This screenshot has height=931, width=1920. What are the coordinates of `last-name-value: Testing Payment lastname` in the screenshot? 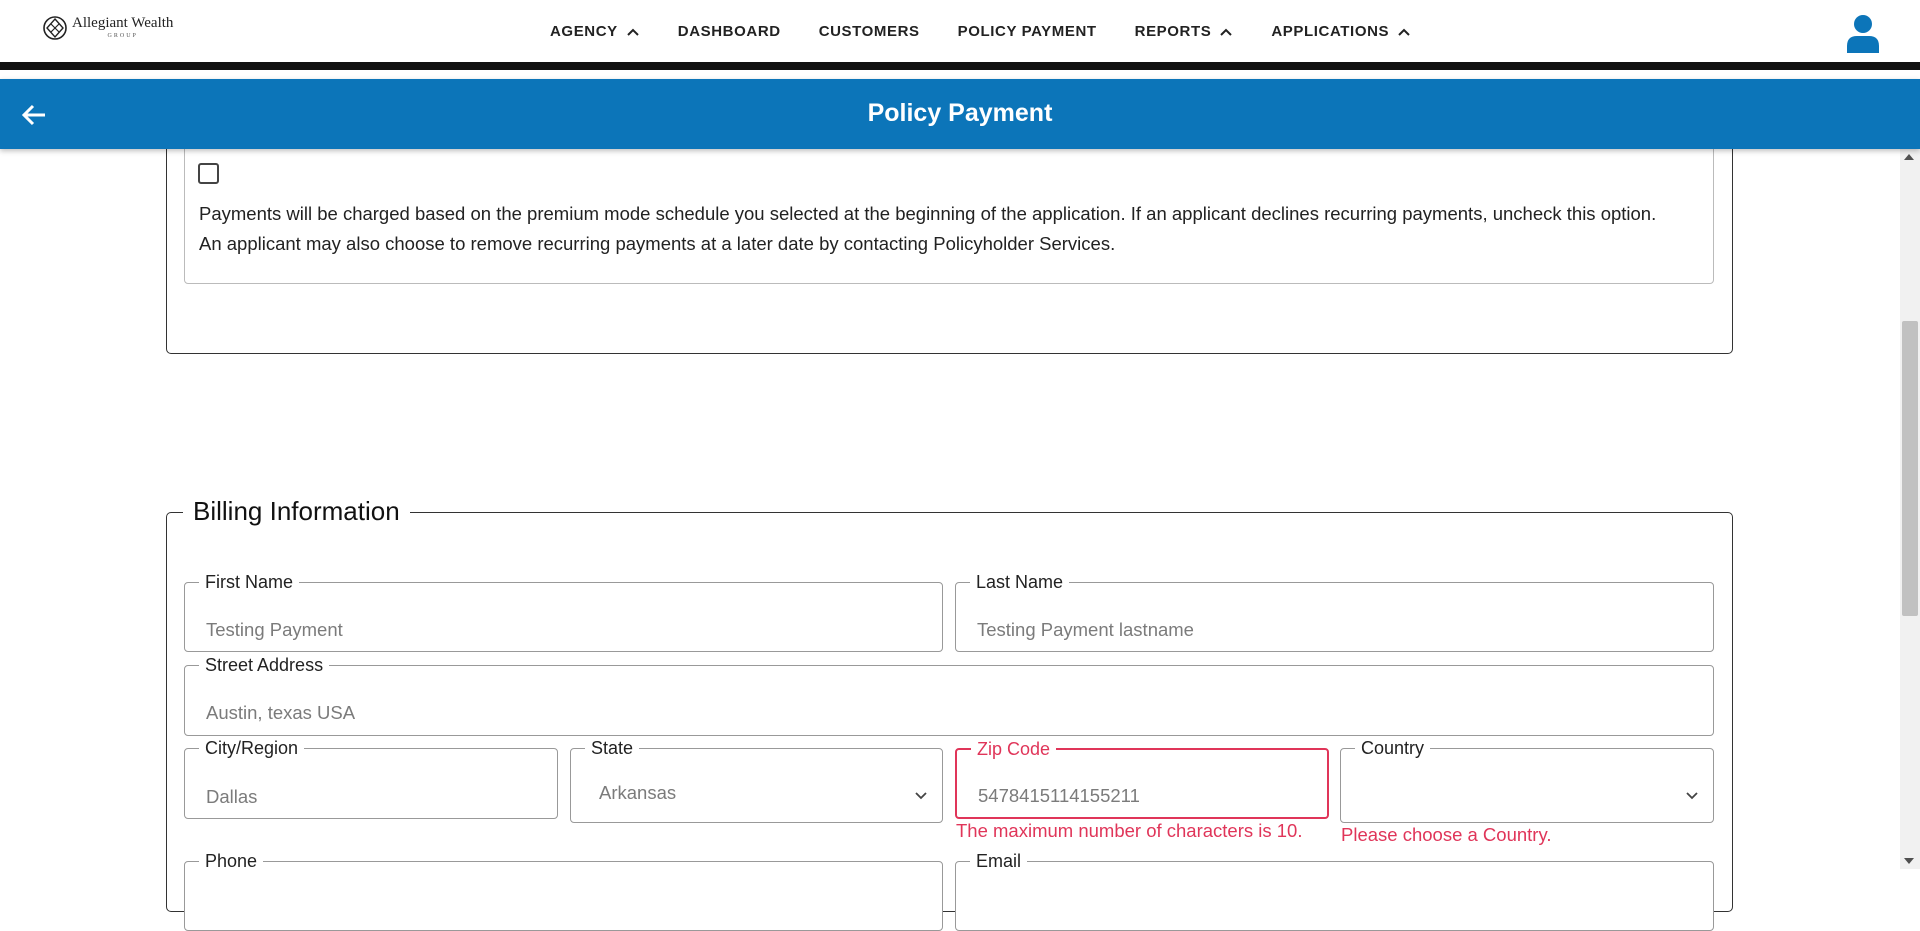 It's located at (1085, 629).